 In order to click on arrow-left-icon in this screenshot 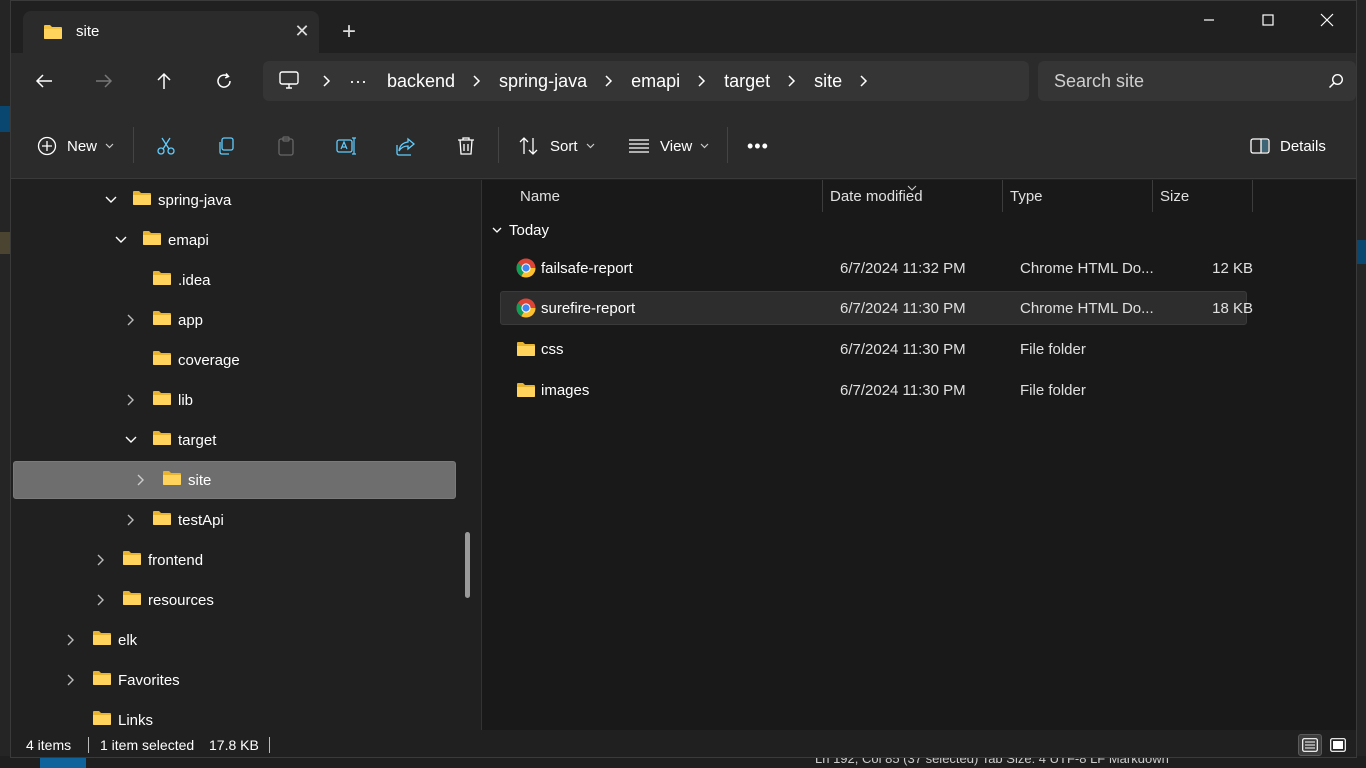, I will do `click(43, 81)`.